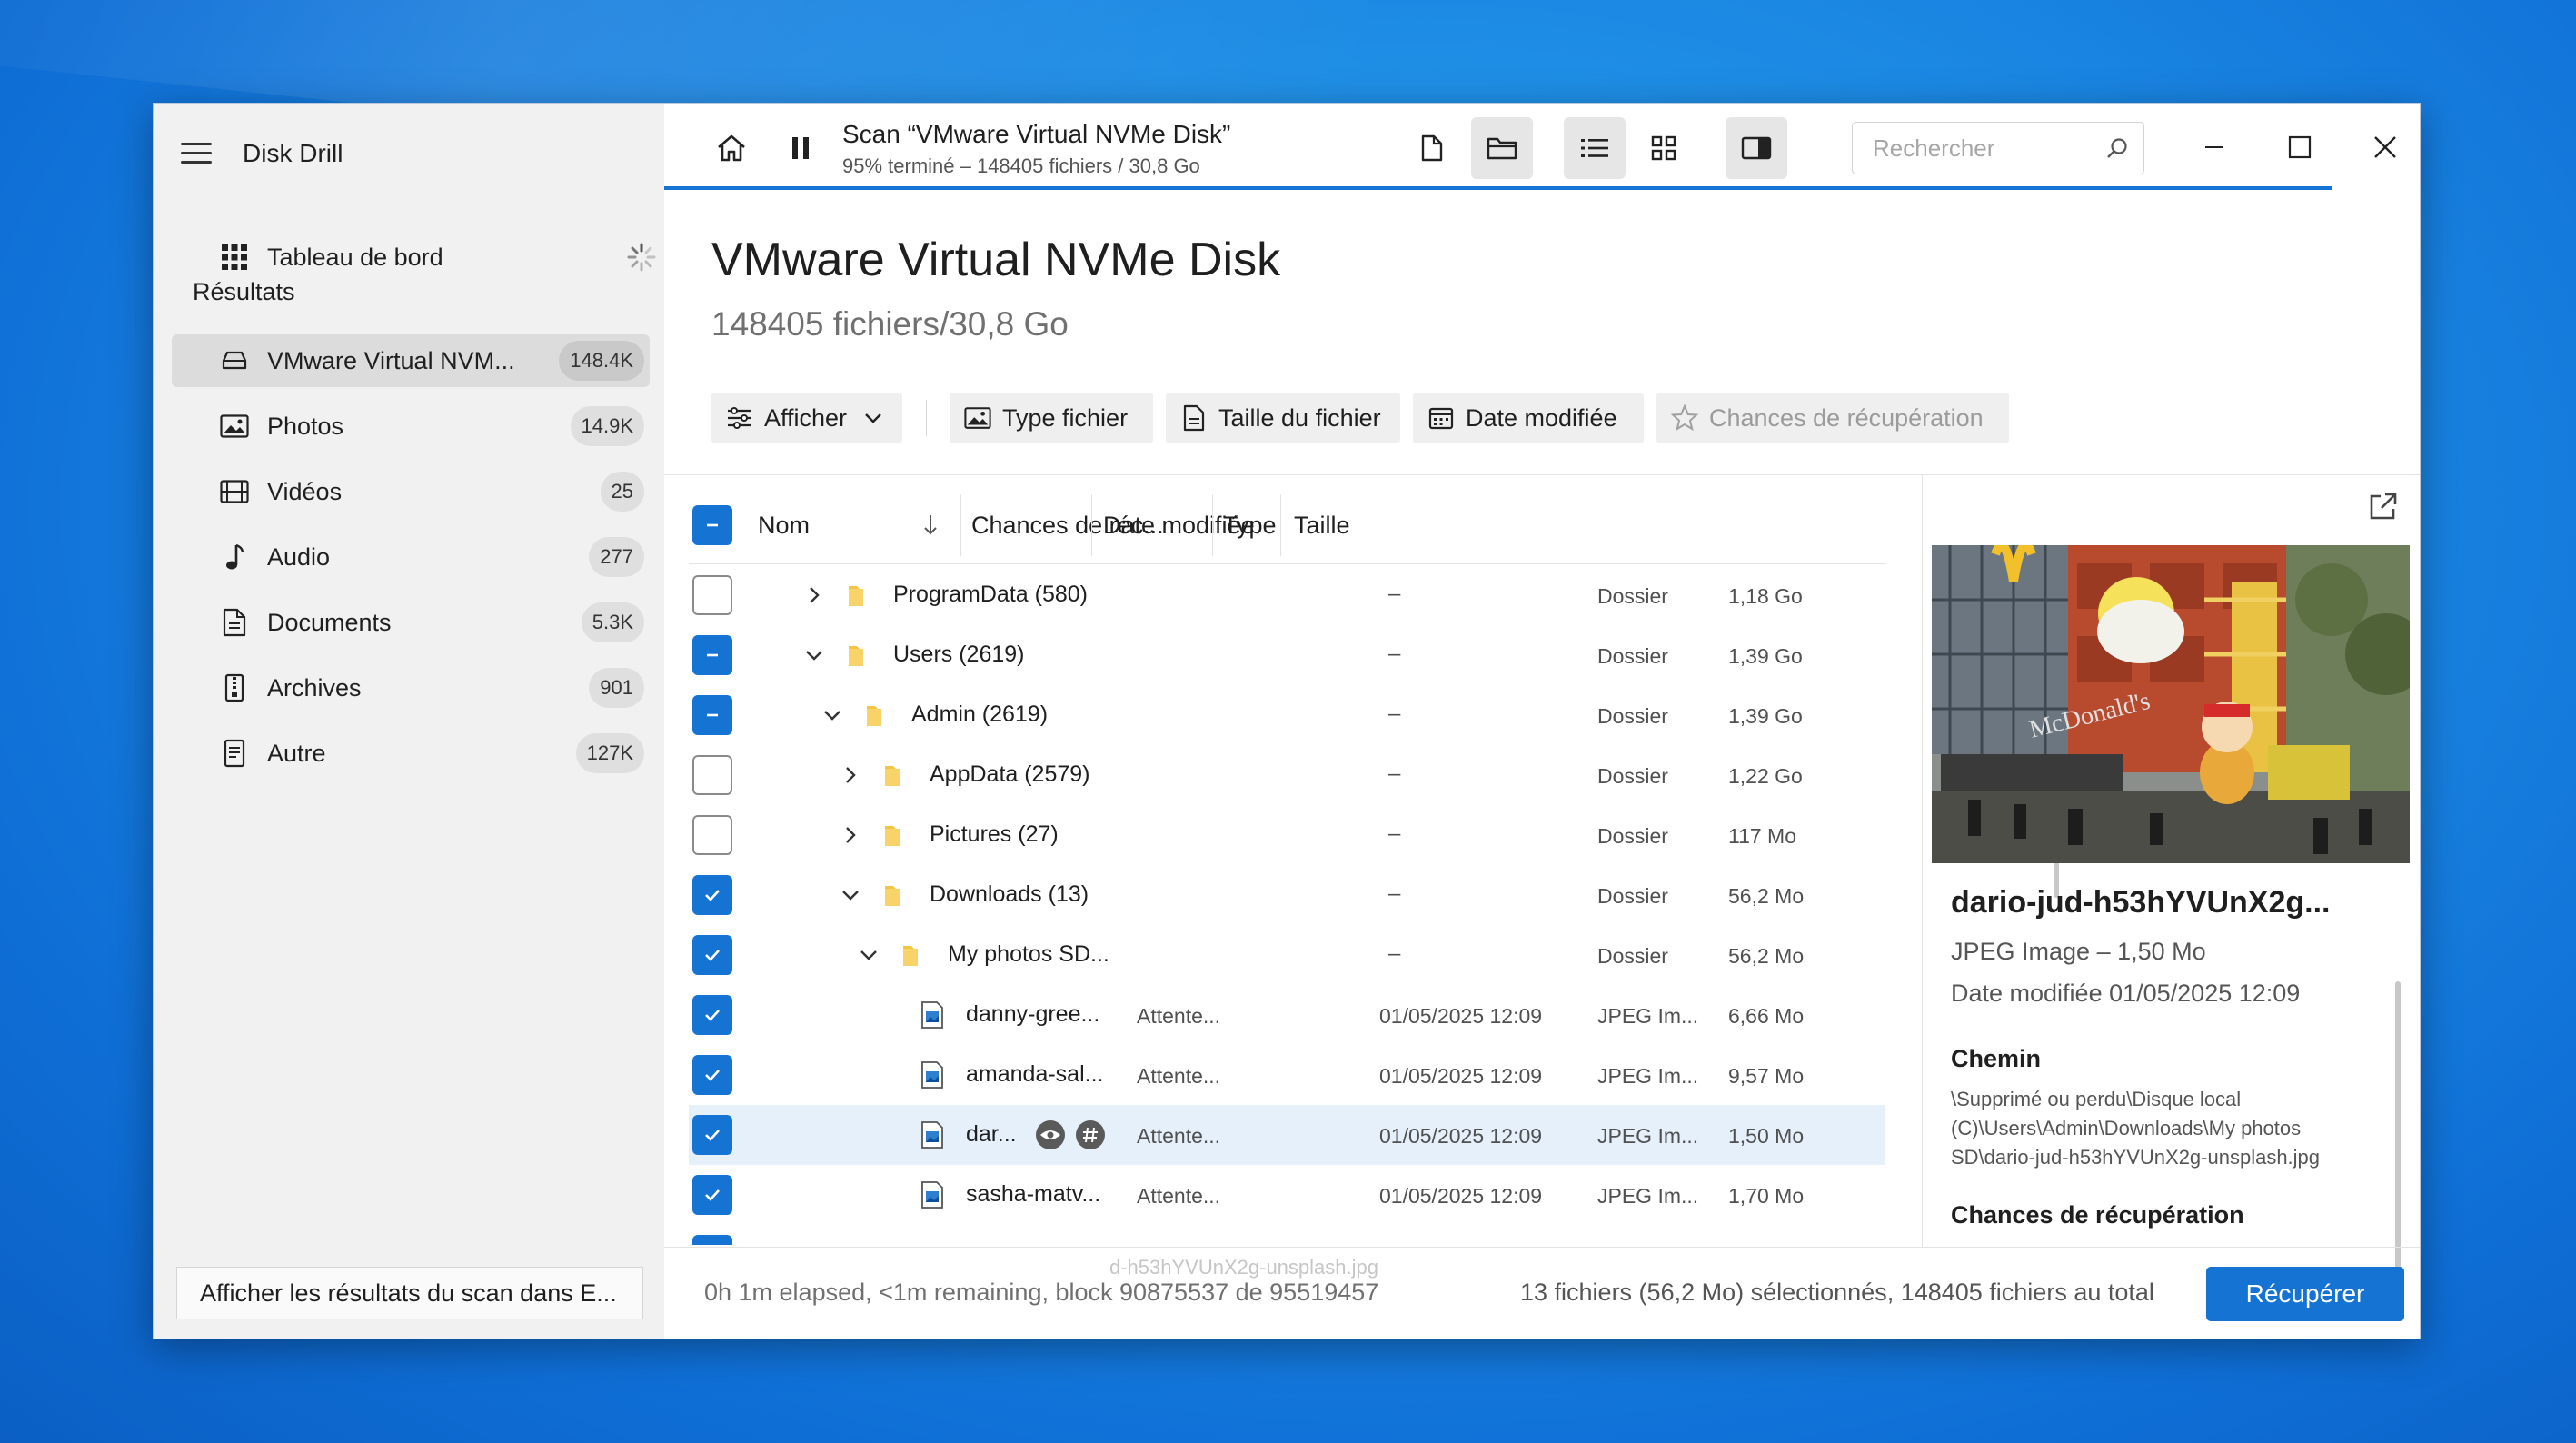 The image size is (2576, 1443). Describe the element at coordinates (1287, 775) in the screenshot. I see `table-row: AppData (2579) – Dossier 1,22 Go` at that location.